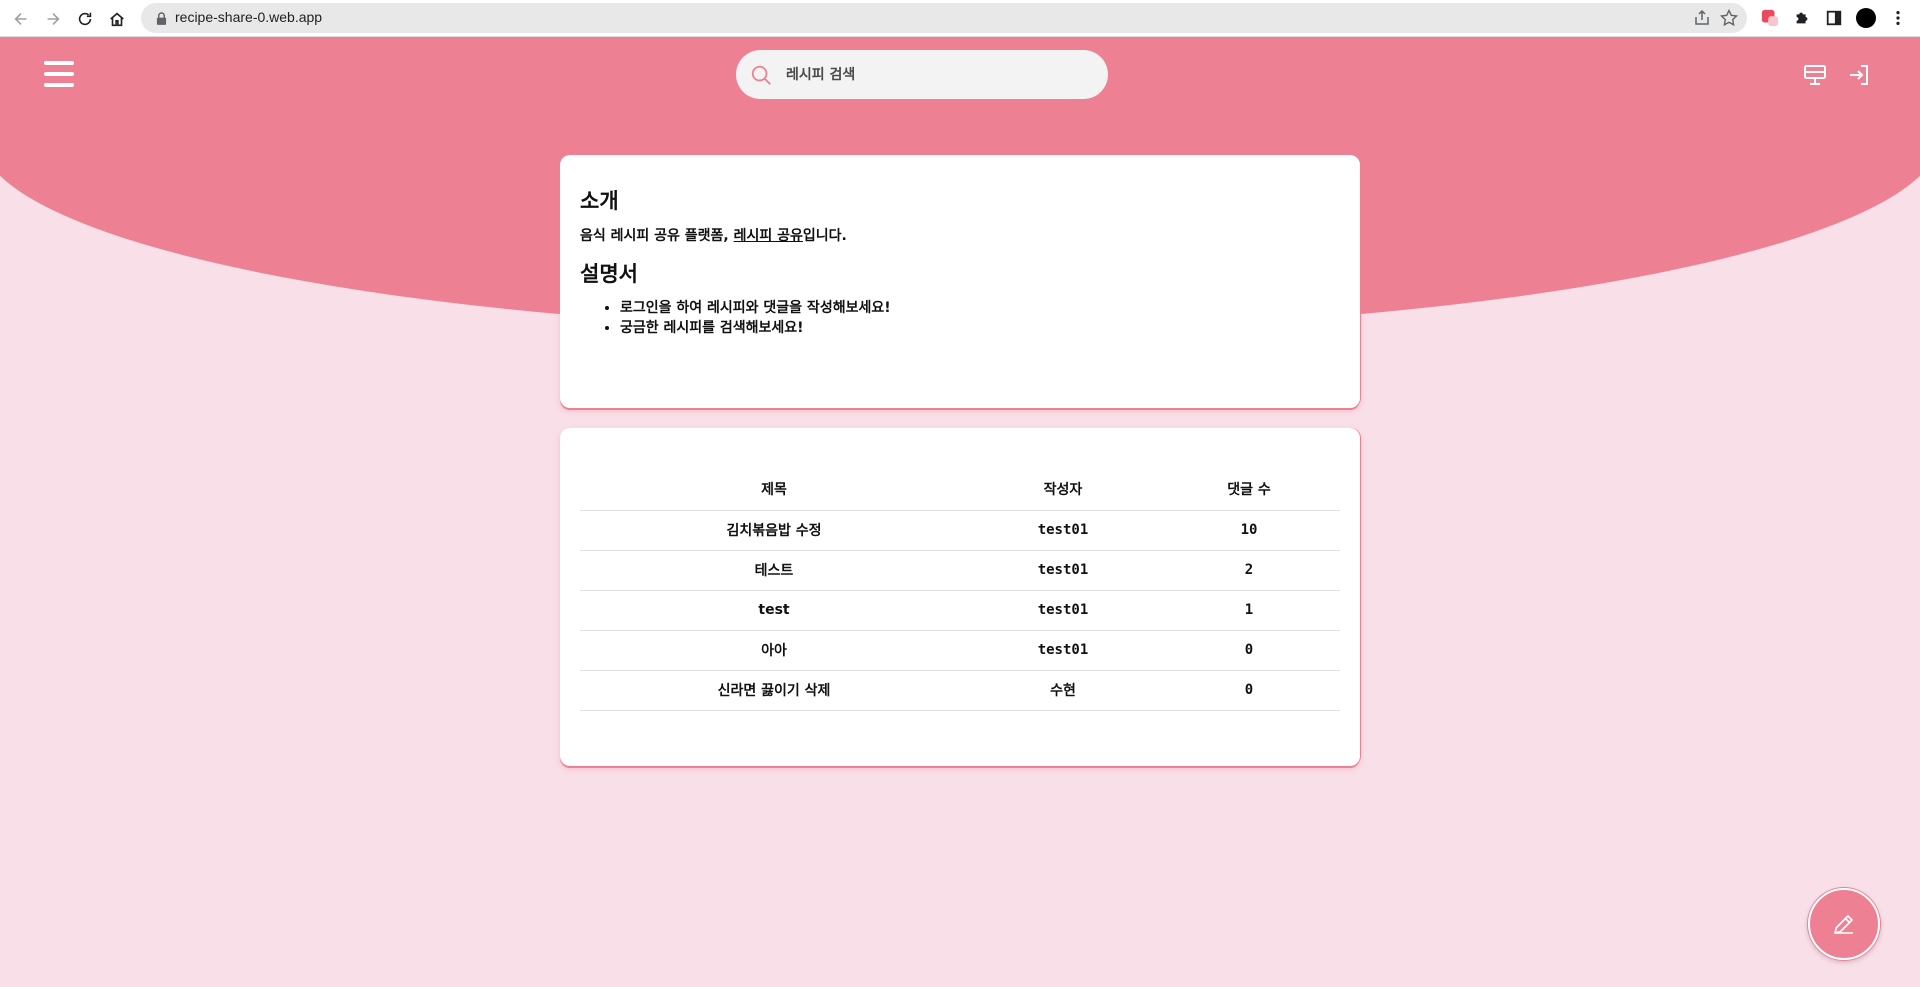 The width and height of the screenshot is (1920, 987). I want to click on table-header-row: 제목 작성자 댓글 수, so click(960, 489).